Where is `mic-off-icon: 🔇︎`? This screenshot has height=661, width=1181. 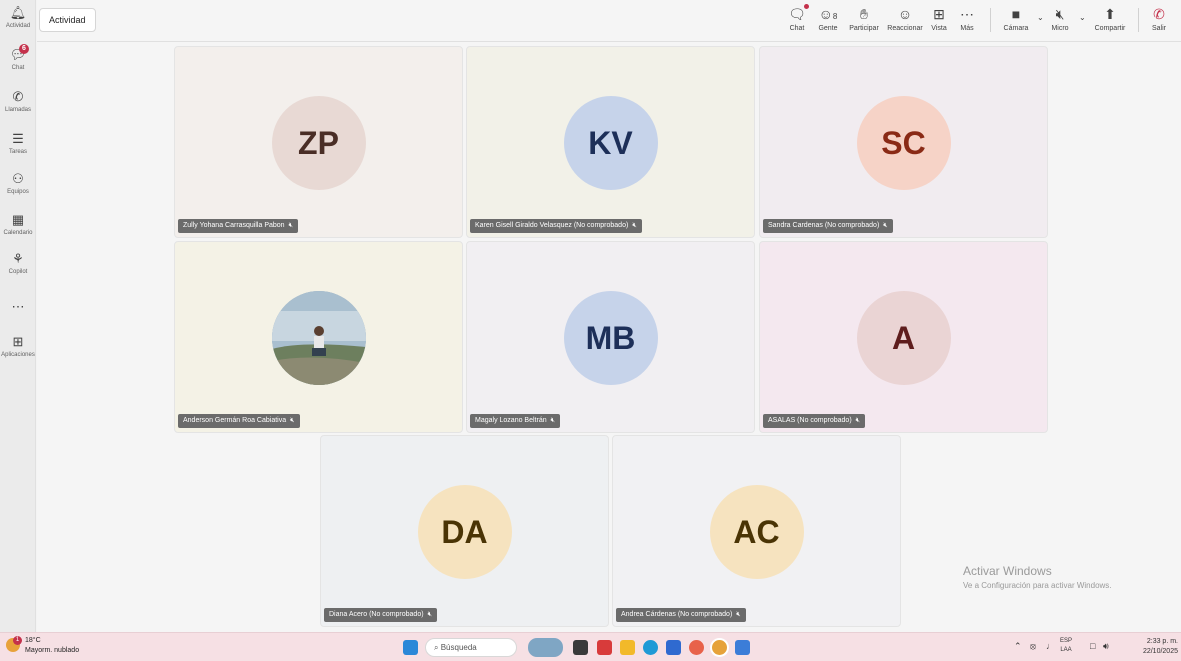 mic-off-icon: 🔇︎ is located at coordinates (1060, 14).